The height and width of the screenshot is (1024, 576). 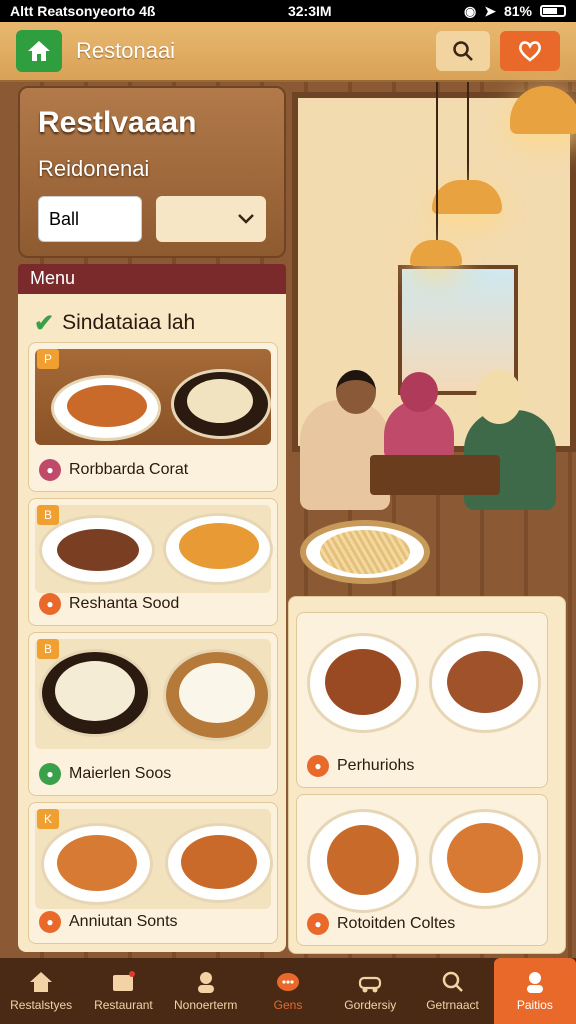 I want to click on diner-woman-head, so click(x=419, y=392).